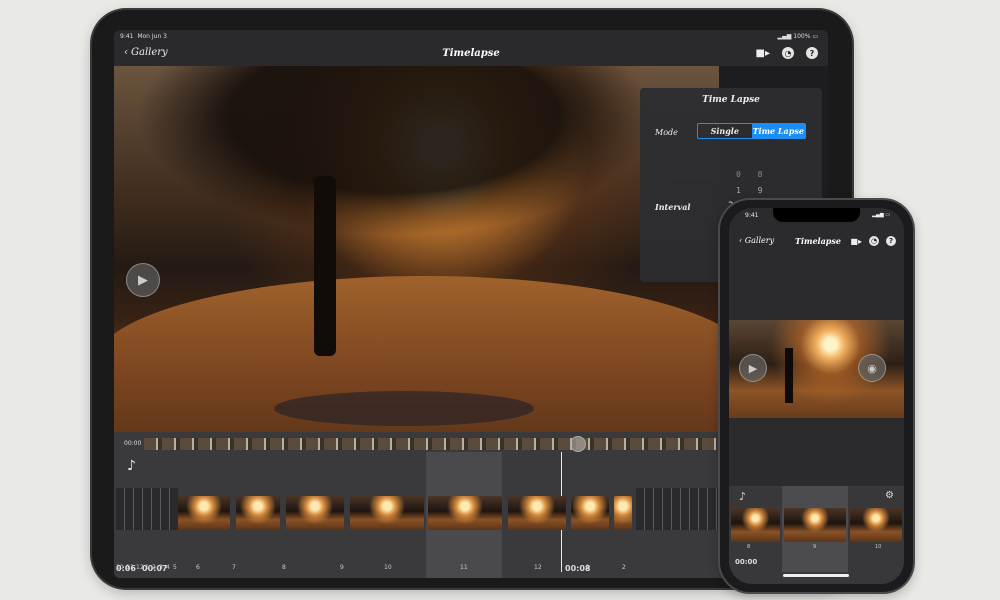 The image size is (1000, 600). What do you see at coordinates (816, 215) in the screenshot?
I see `notch` at bounding box center [816, 215].